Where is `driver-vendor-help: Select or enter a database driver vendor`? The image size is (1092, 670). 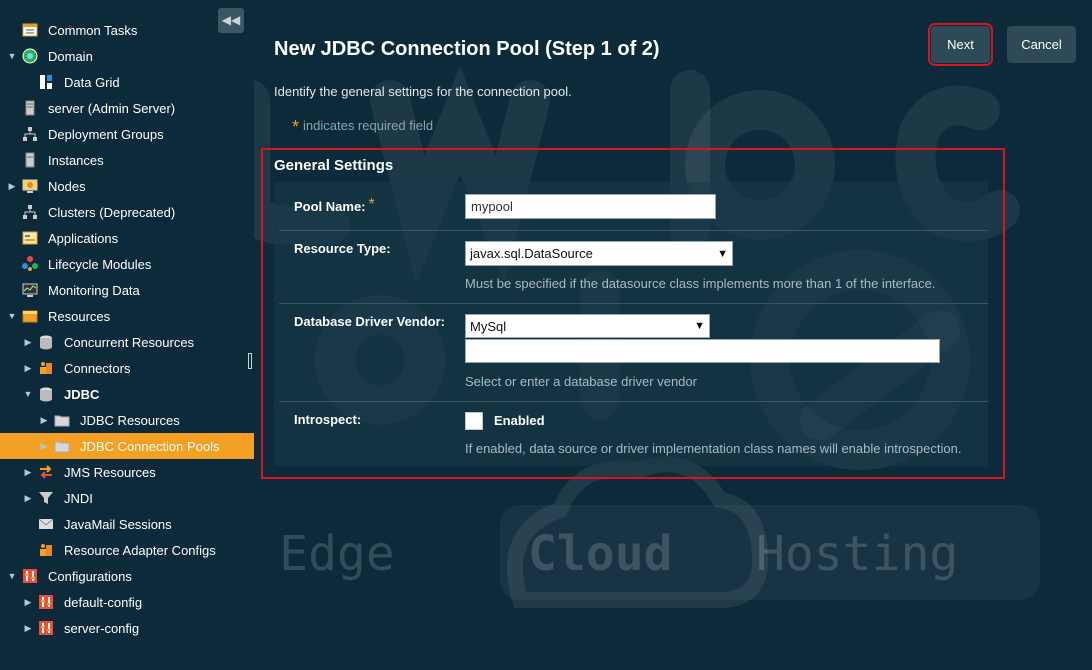
driver-vendor-help: Select or enter a database driver vendor is located at coordinates (581, 381).